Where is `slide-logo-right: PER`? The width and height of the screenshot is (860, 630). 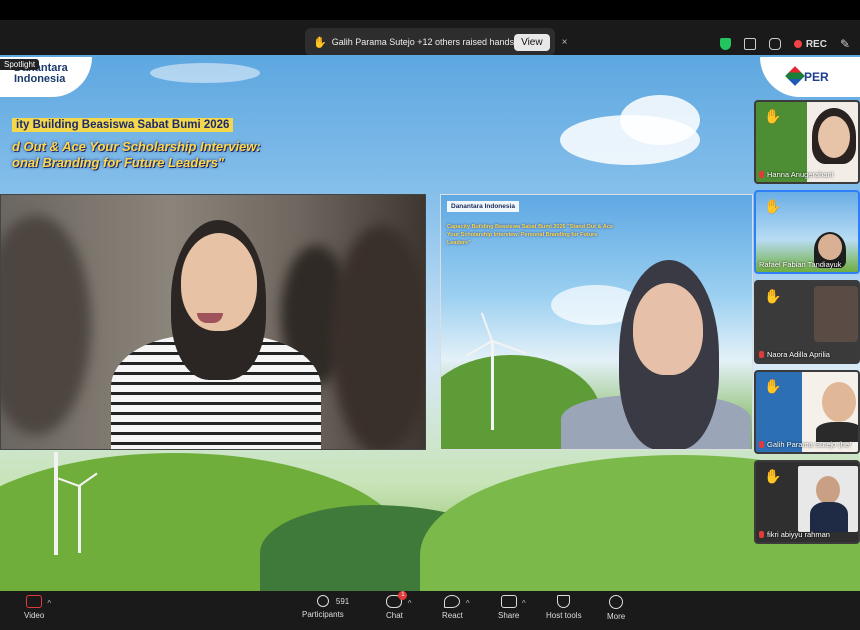
slide-logo-right: PER is located at coordinates (810, 77).